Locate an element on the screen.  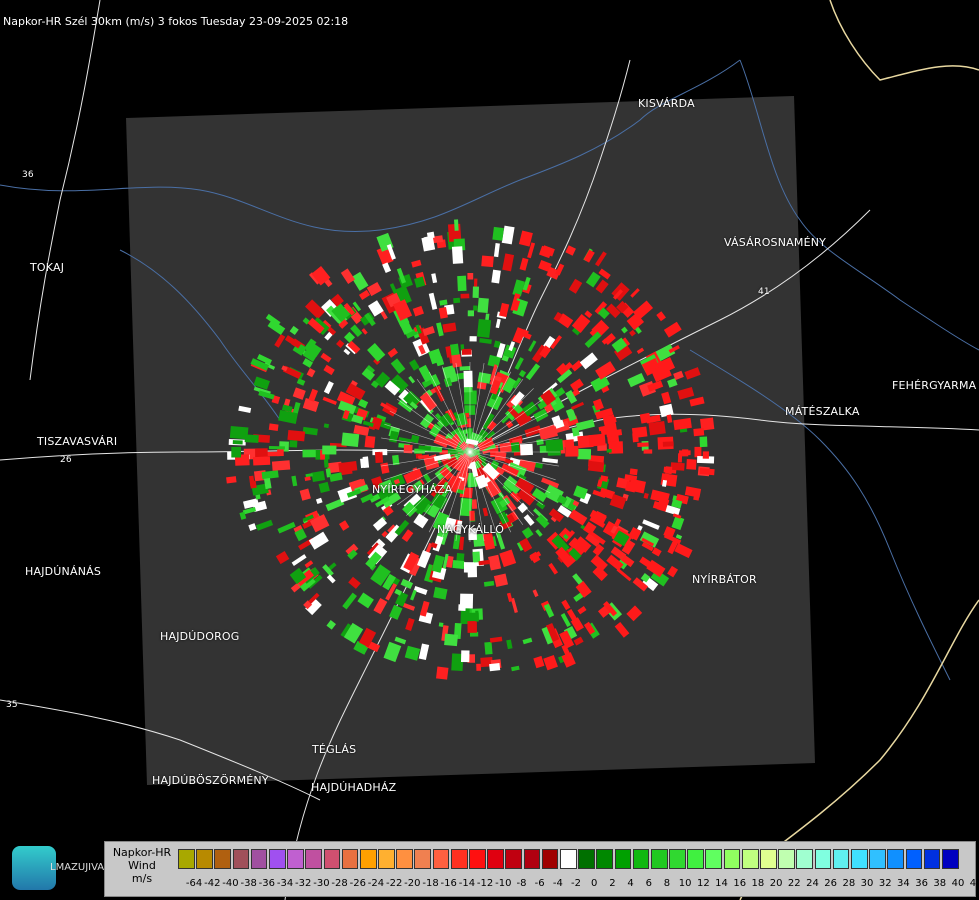
radar-spokes is located at coordinates (470, 452).